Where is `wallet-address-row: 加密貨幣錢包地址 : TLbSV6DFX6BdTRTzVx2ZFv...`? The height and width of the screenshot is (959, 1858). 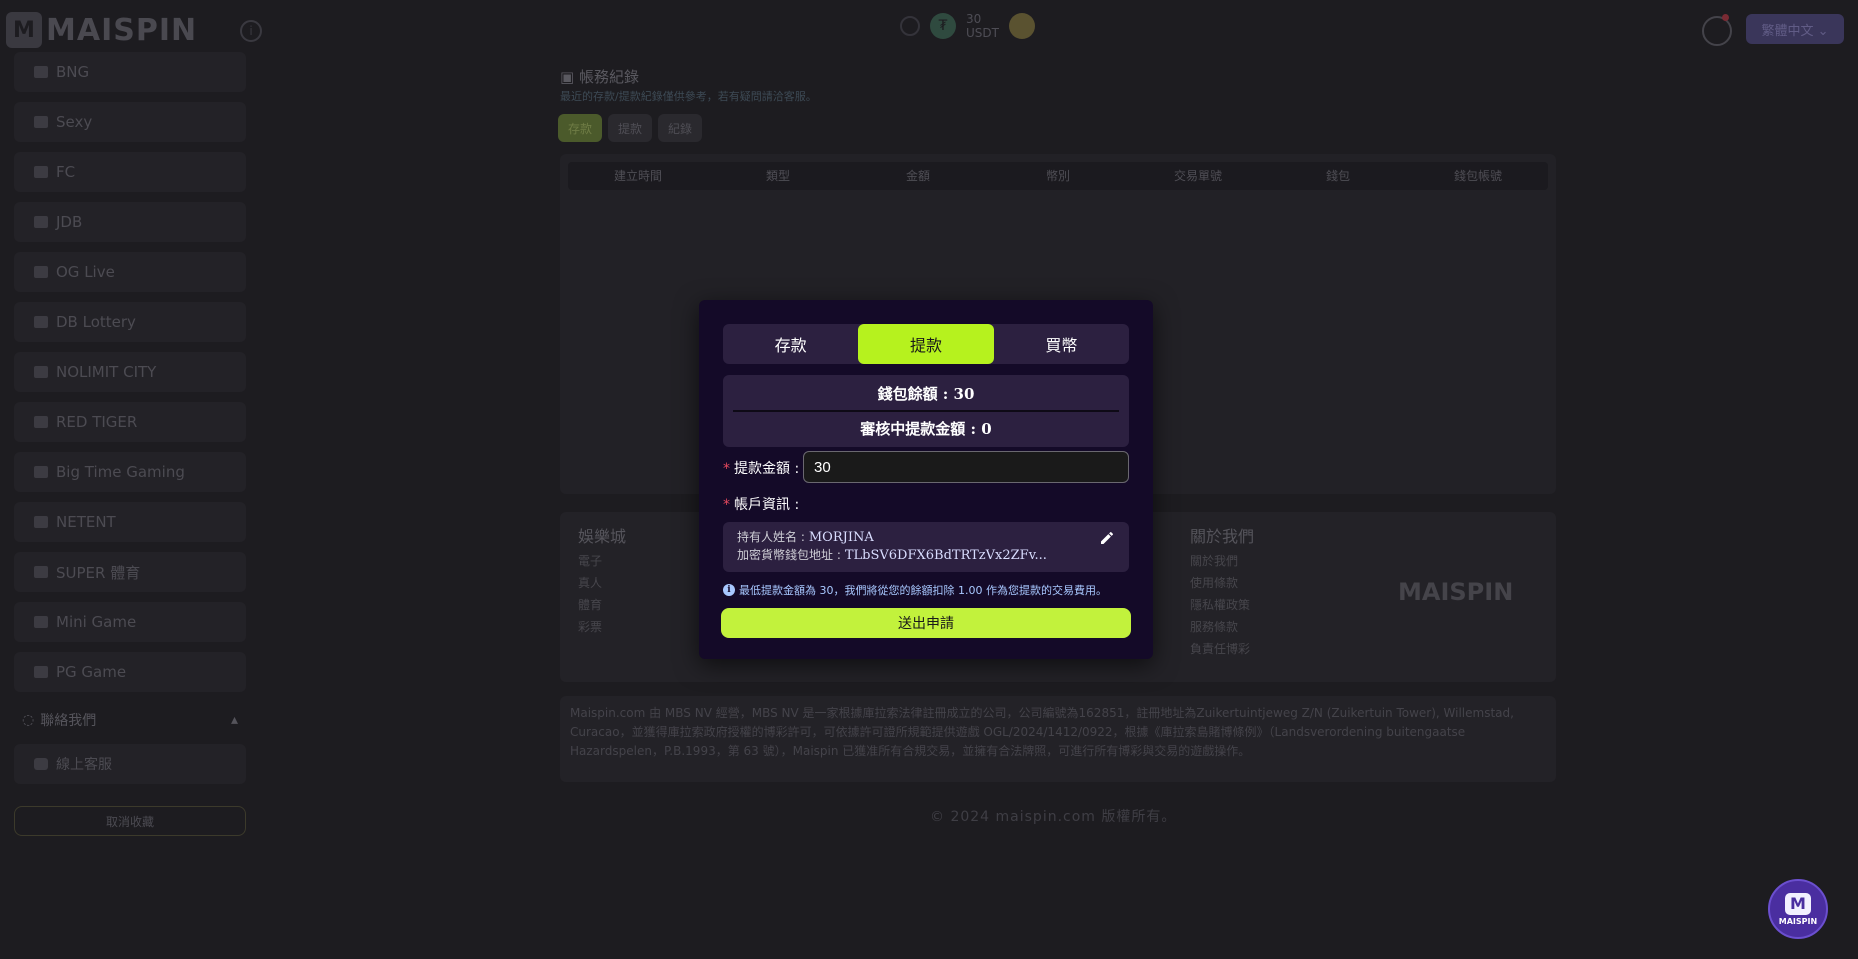
wallet-address-row: 加密貨幣錢包地址 : TLbSV6DFX6BdTRTzVx2ZFv... is located at coordinates (892, 554).